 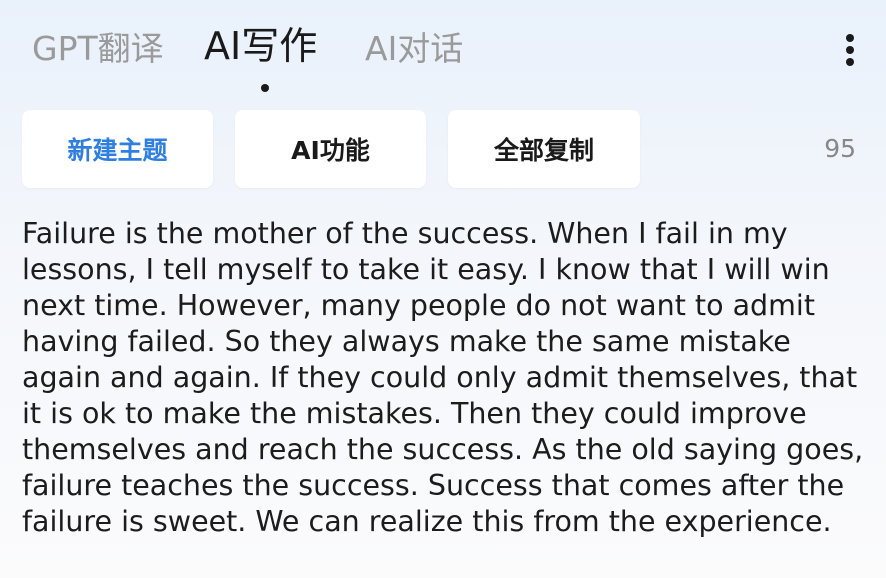 I want to click on tab-ai-writing: AI写作, so click(x=260, y=46).